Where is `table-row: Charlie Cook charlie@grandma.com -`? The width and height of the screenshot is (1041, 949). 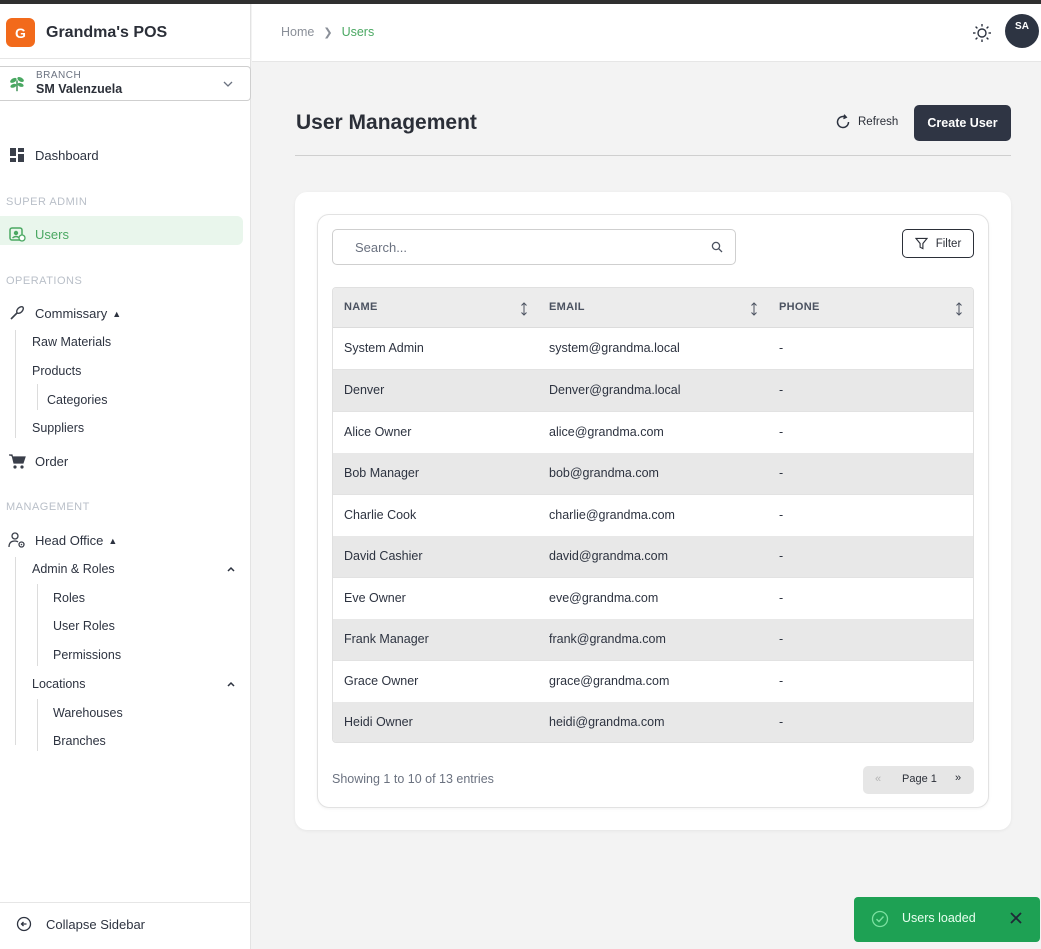 table-row: Charlie Cook charlie@grandma.com - is located at coordinates (653, 516).